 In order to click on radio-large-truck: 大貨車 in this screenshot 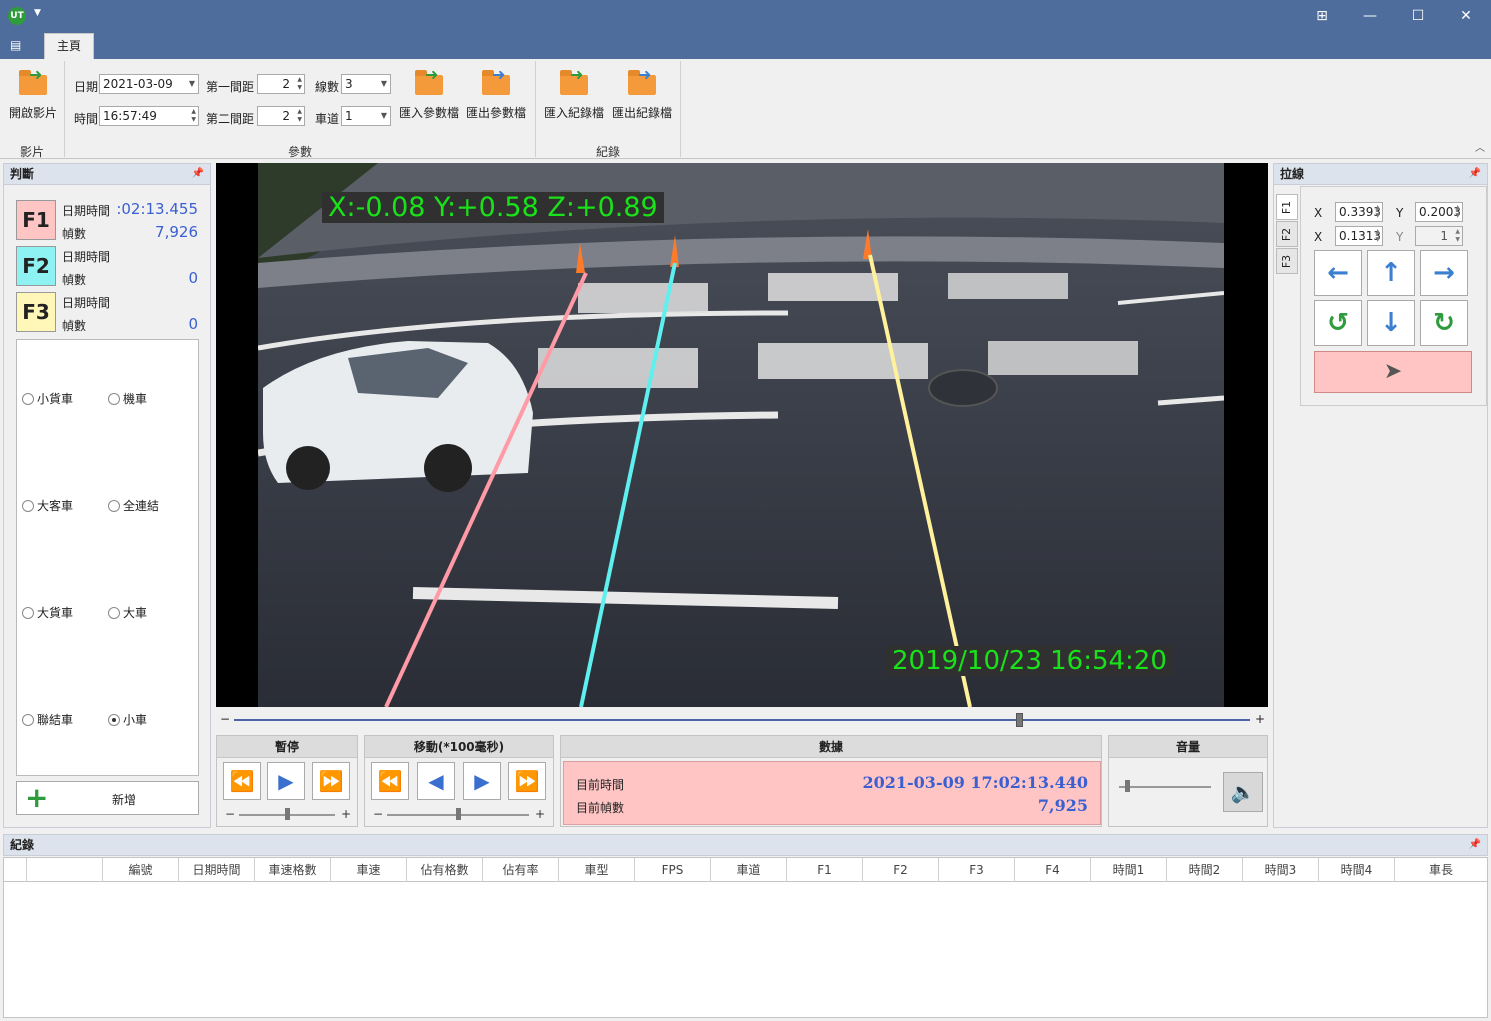, I will do `click(47, 612)`.